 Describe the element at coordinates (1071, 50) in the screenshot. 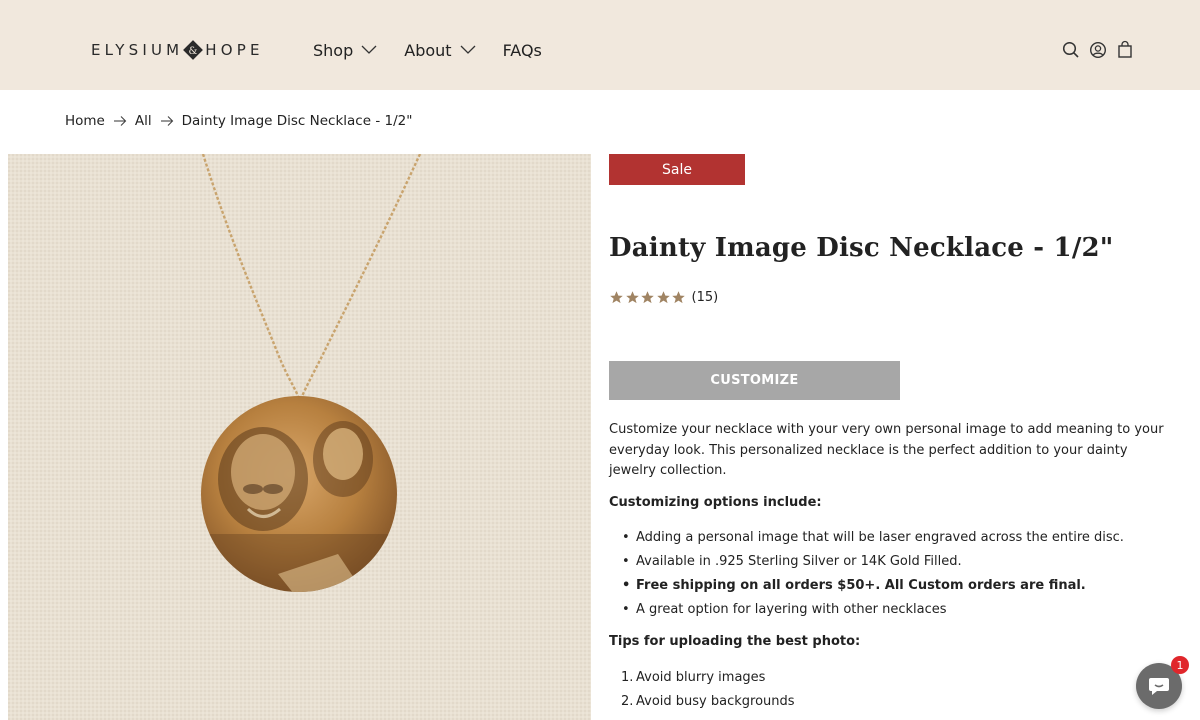

I see `search-icon` at that location.